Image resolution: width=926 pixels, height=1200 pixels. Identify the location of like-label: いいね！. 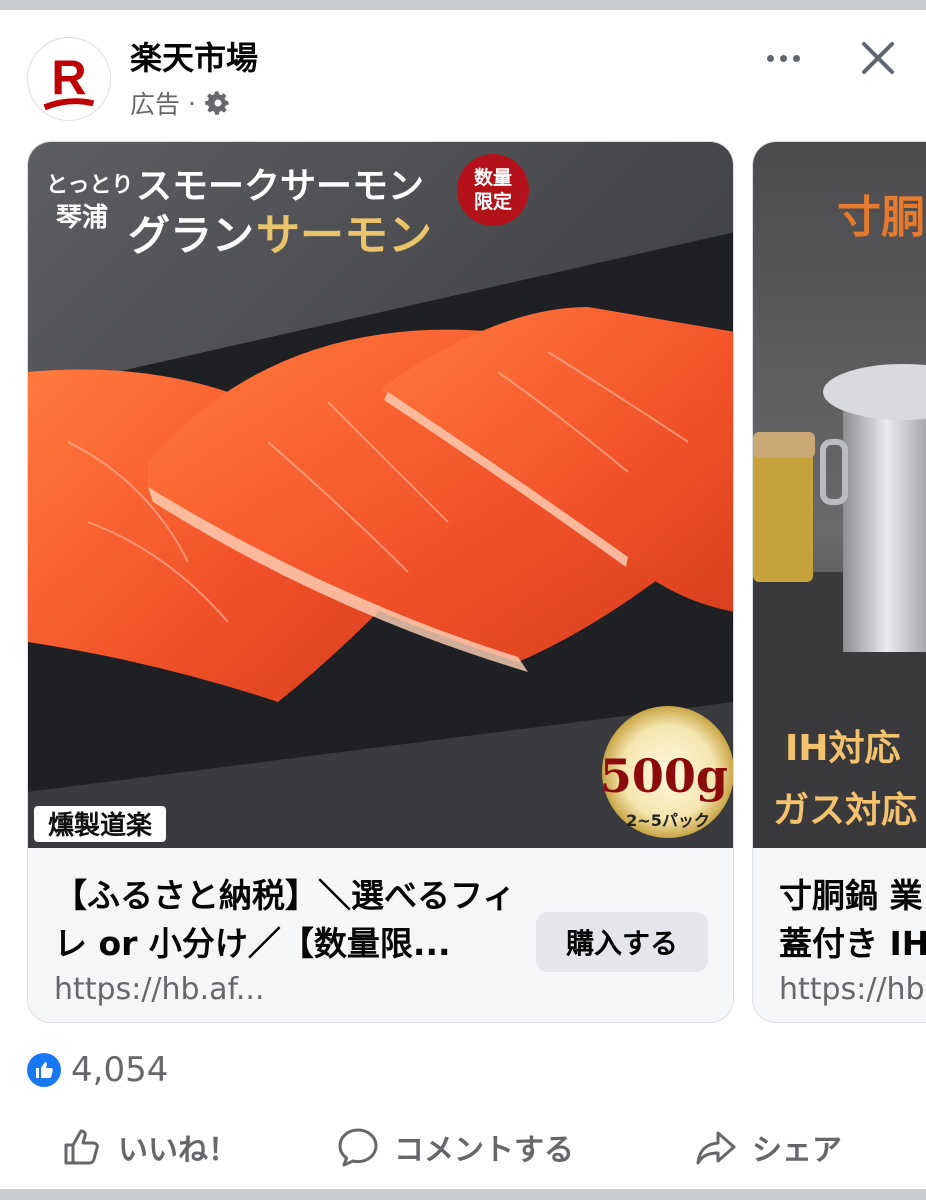
(178, 1150).